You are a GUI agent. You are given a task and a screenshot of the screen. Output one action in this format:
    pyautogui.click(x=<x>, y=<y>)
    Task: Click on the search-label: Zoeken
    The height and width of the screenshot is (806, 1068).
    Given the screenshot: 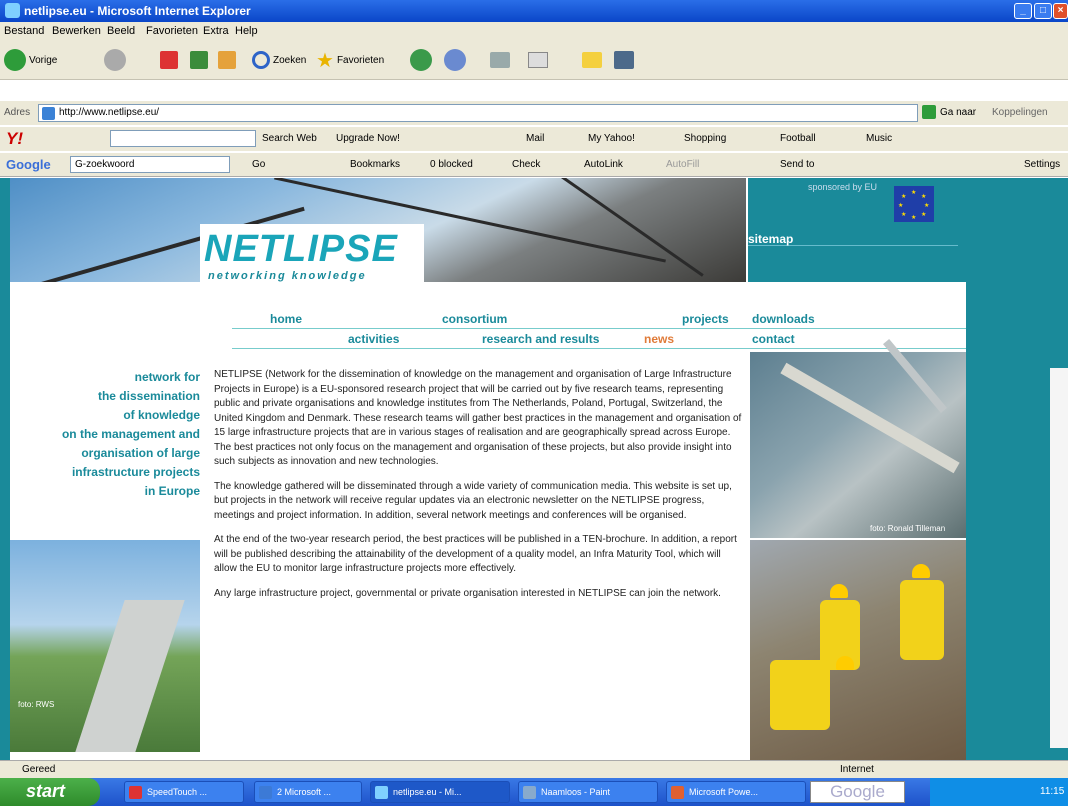 What is the action you would take?
    pyautogui.click(x=290, y=60)
    